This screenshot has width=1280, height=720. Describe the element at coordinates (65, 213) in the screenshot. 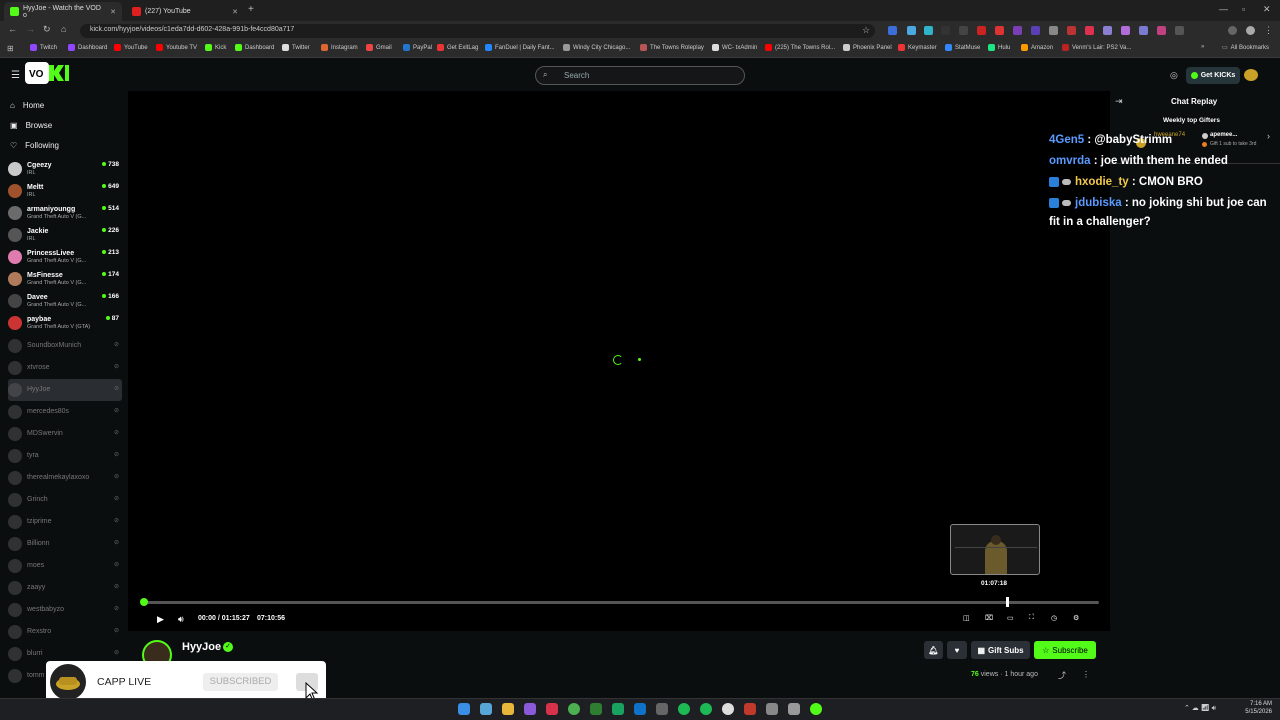

I see `sidebar-channel-live: armaniyoungg Grand Theft Auto V (G... 514` at that location.